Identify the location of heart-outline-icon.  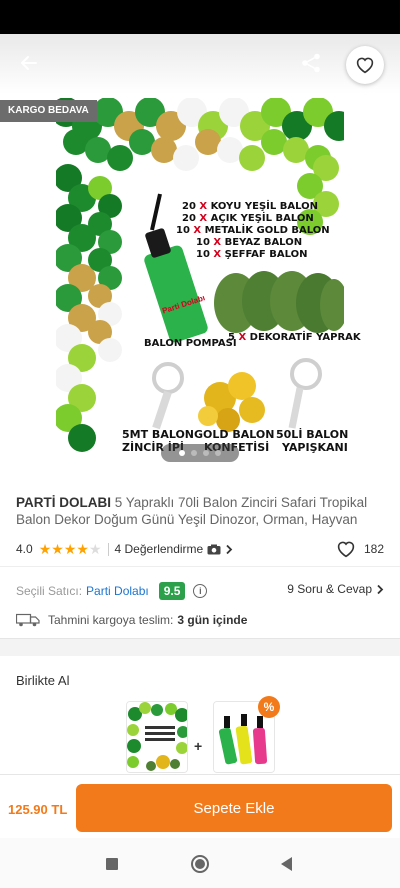
(346, 549).